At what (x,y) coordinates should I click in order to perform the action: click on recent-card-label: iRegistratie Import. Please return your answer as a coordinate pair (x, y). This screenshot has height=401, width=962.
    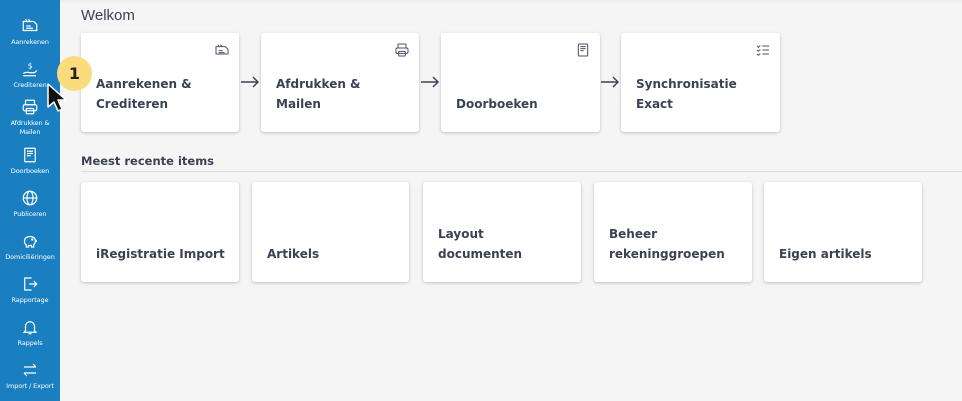
    Looking at the image, I should click on (160, 254).